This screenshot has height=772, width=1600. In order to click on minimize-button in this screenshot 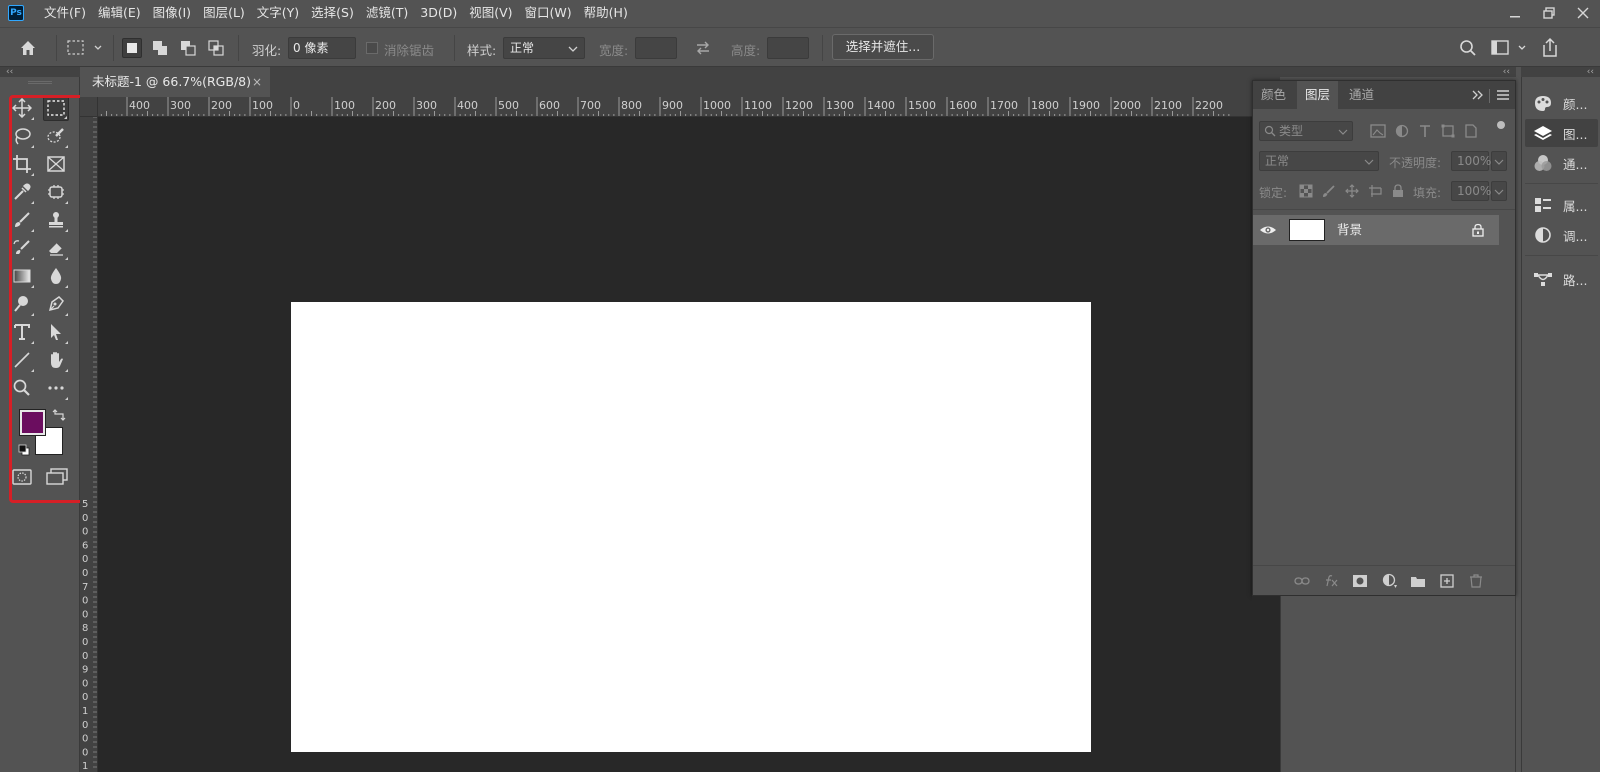, I will do `click(1515, 13)`.